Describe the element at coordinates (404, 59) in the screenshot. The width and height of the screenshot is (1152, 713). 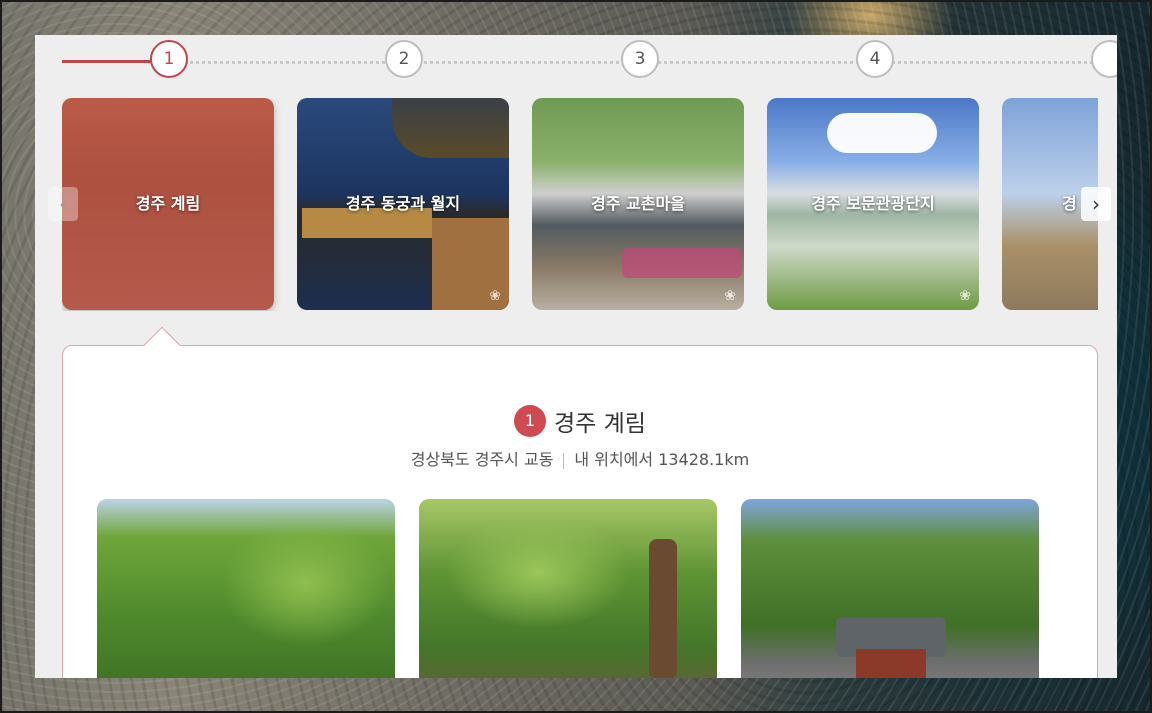
I see `step-2: 2` at that location.